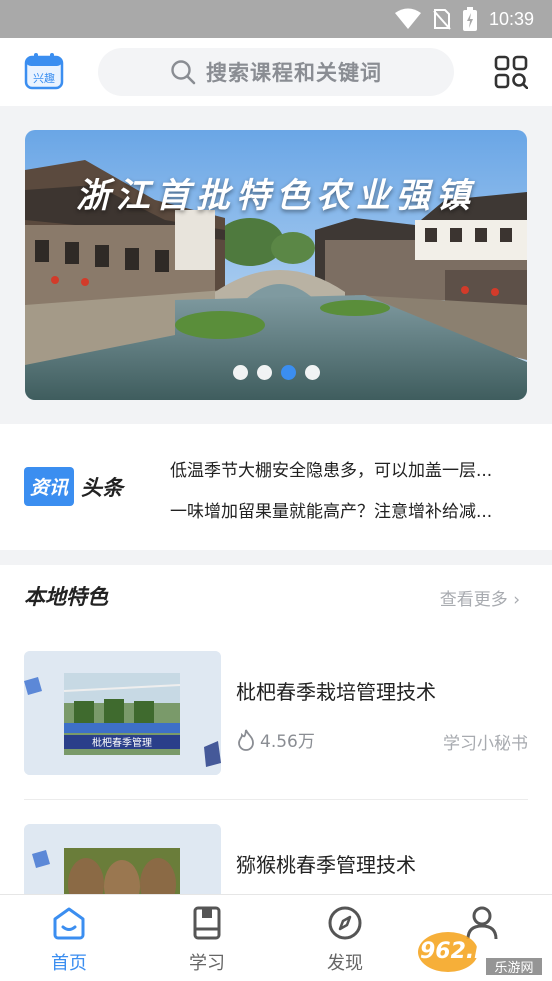 This screenshot has width=552, height=981. I want to click on course-card: 枇杷春季管理 枇杷春季栽培管理技术 4.56万 学习小秘书, so click(276, 713).